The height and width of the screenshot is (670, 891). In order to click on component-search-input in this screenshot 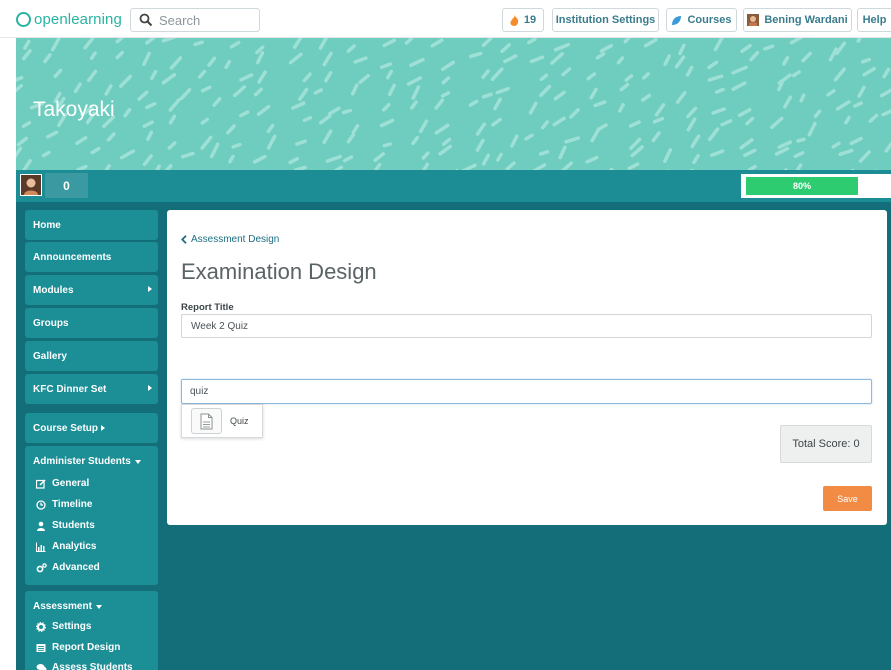, I will do `click(526, 391)`.